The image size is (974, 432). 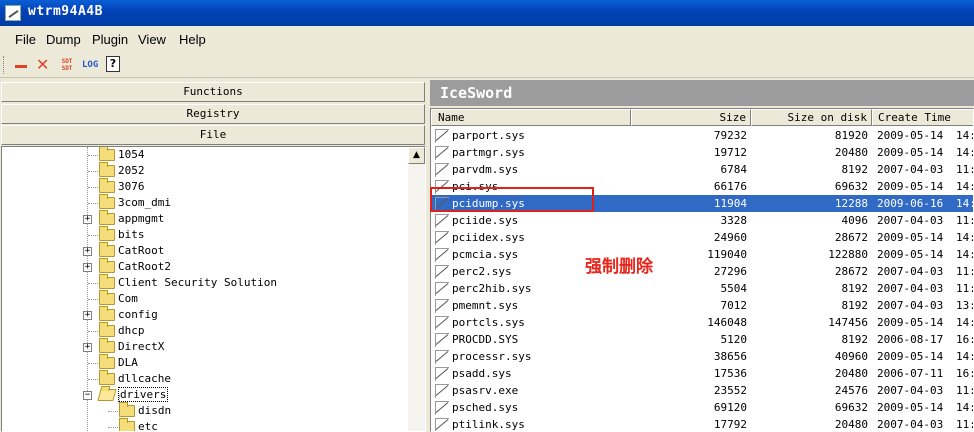 I want to click on col-header-create-time: Create Time, so click(x=922, y=117).